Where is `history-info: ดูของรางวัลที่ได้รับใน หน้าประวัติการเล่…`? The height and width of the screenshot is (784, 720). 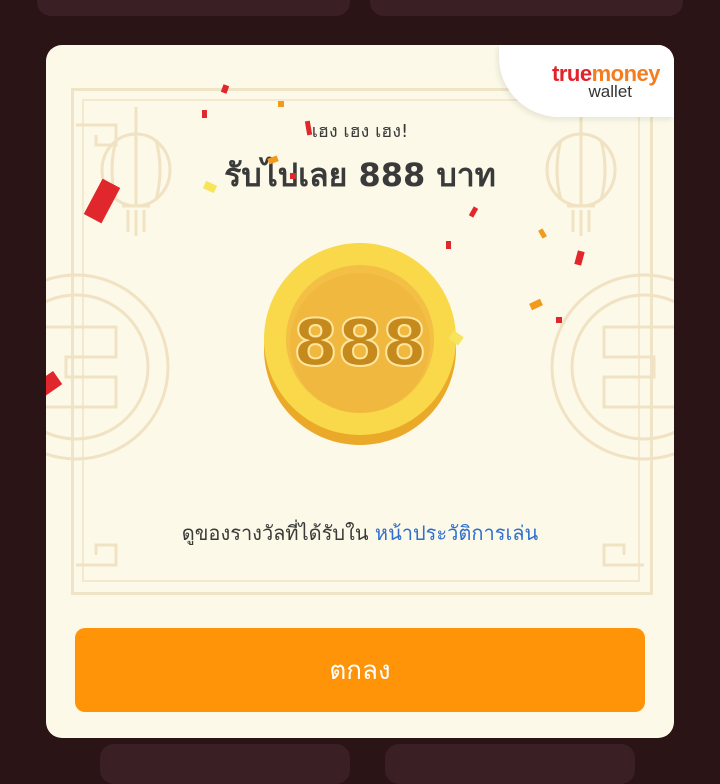 history-info: ดูของรางวัลที่ได้รับใน หน้าประวัติการเล่… is located at coordinates (360, 533).